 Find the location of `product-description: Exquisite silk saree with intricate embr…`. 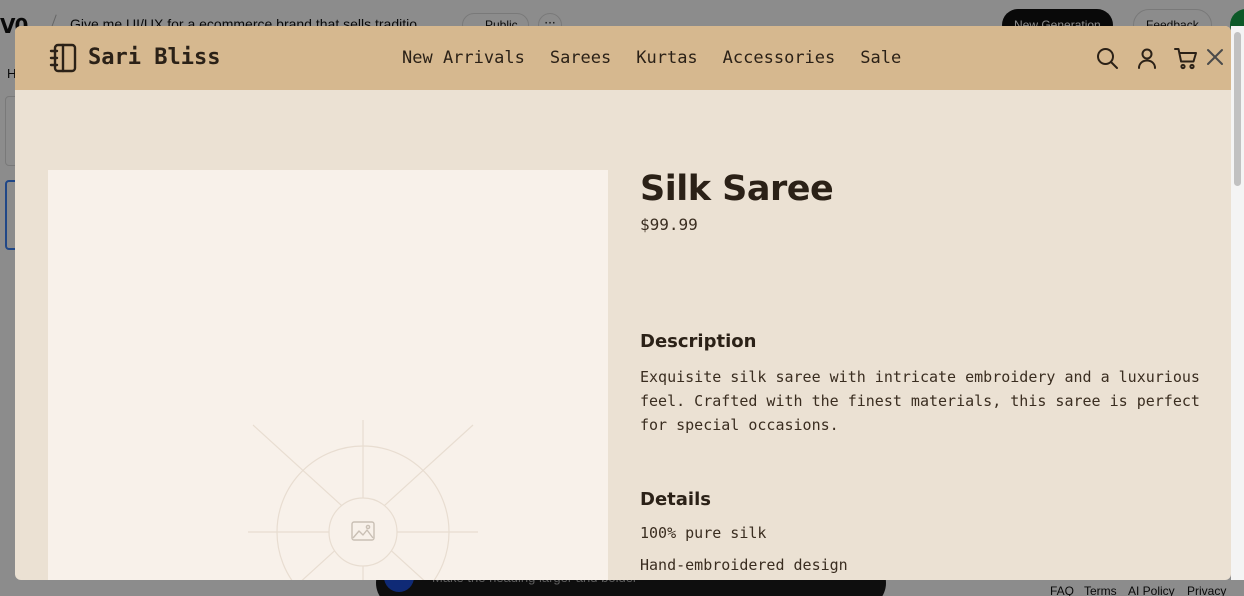

product-description: Exquisite silk saree with intricate embr… is located at coordinates (920, 401).